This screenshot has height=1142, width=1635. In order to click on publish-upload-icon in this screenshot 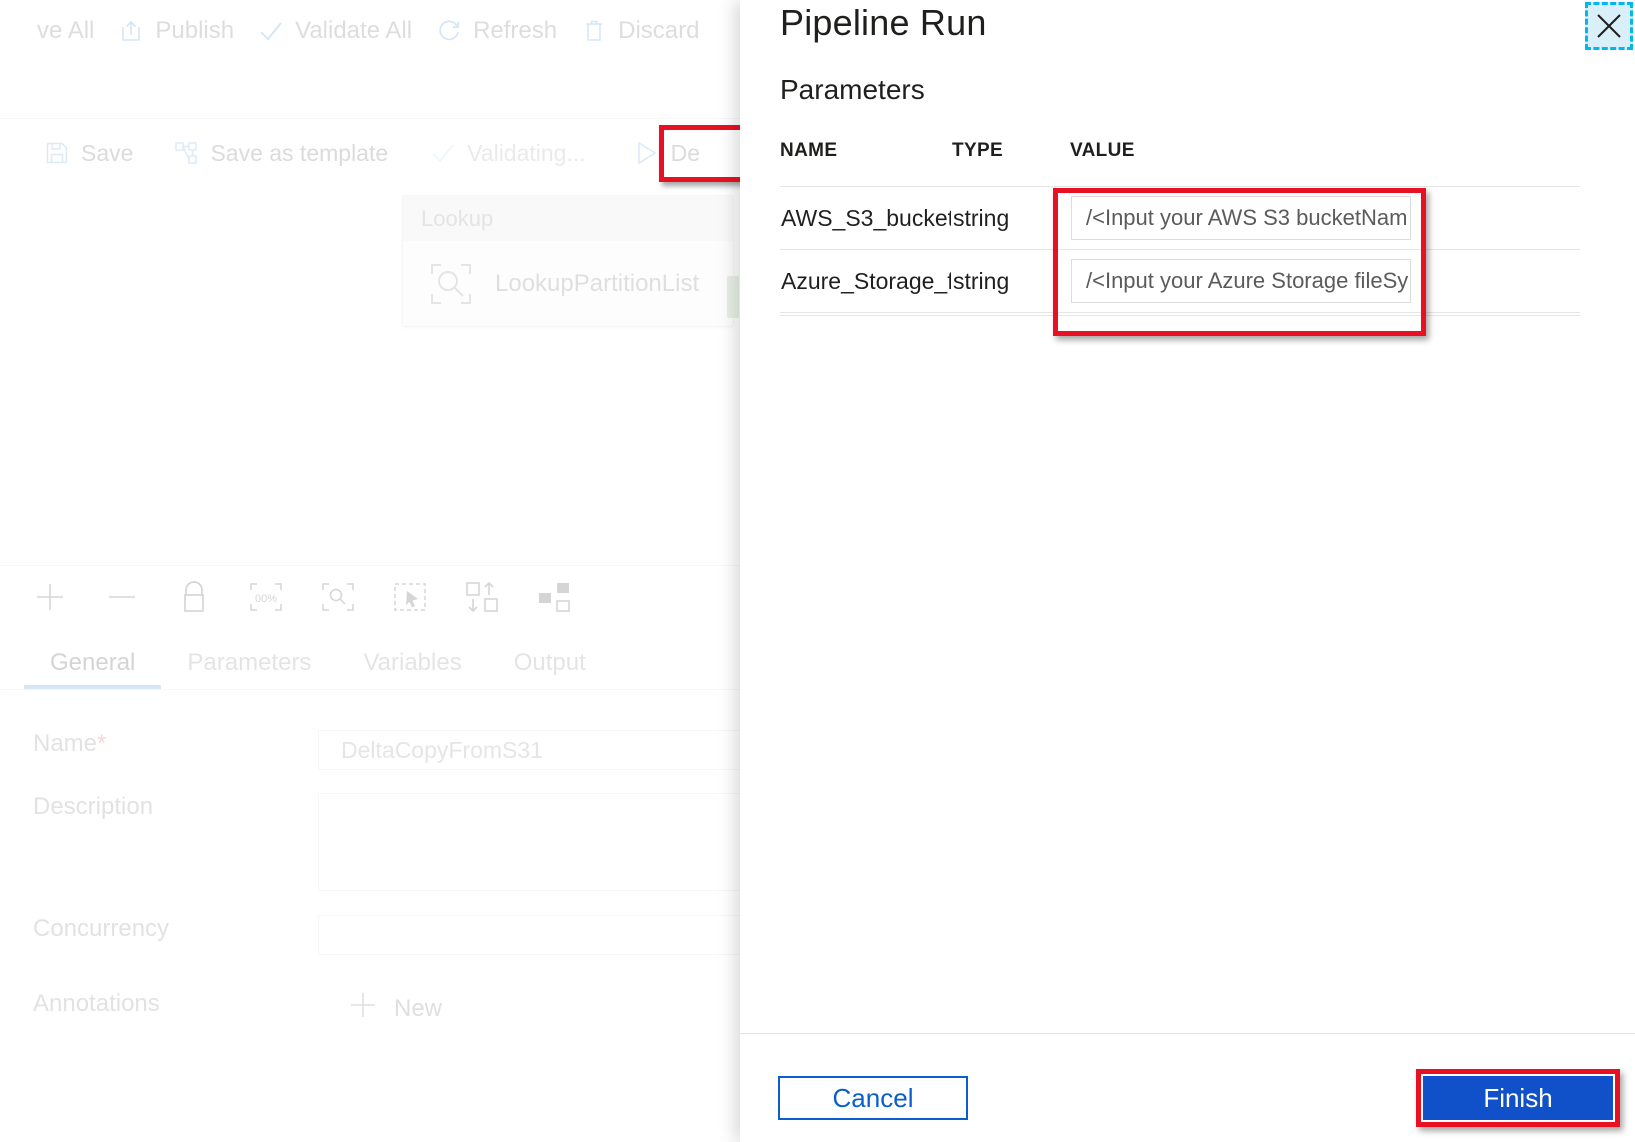, I will do `click(131, 31)`.